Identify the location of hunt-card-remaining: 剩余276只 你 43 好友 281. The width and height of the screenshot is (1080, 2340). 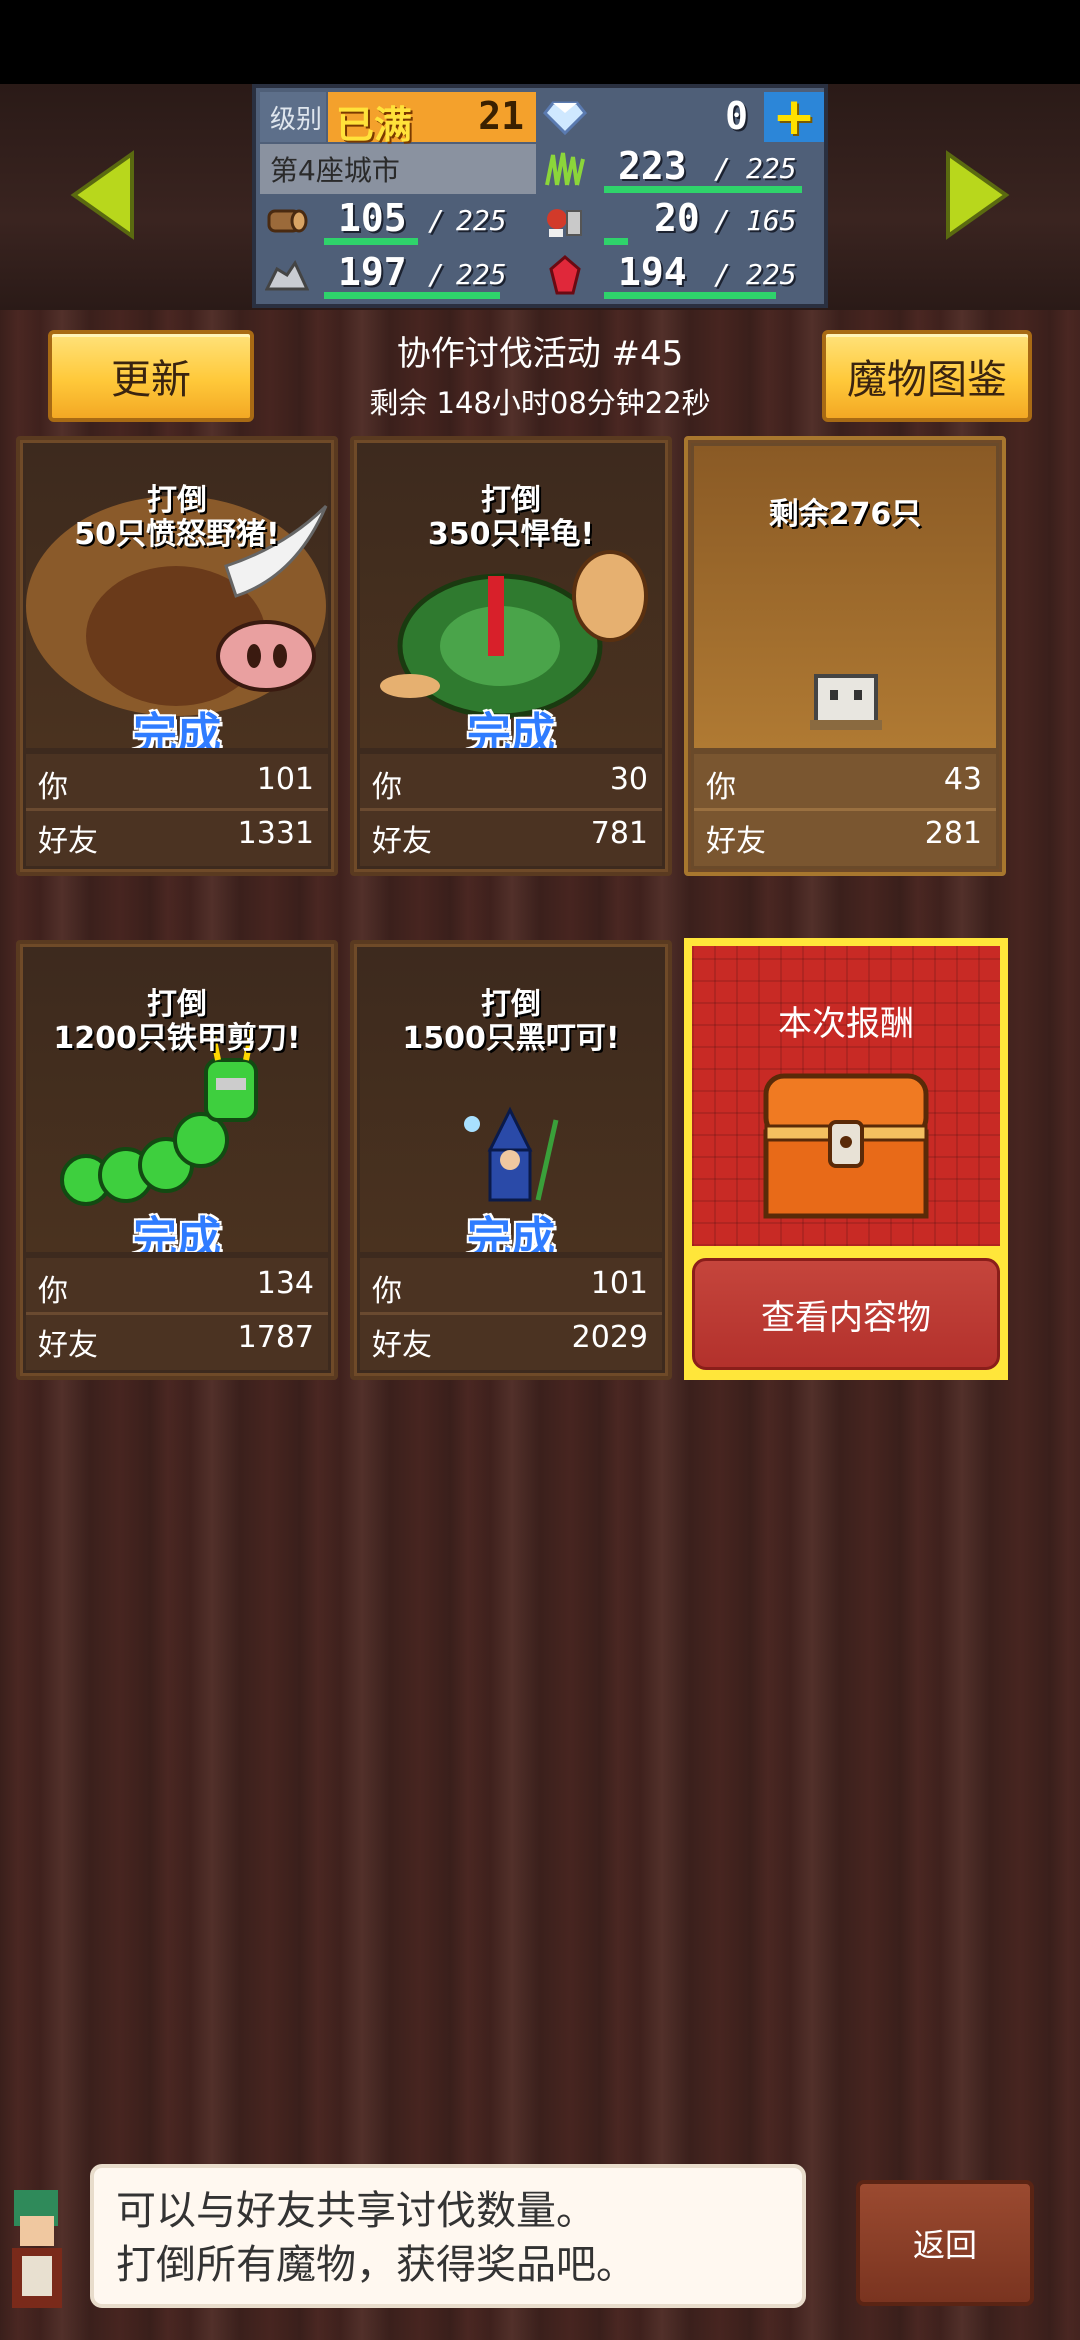
(845, 656).